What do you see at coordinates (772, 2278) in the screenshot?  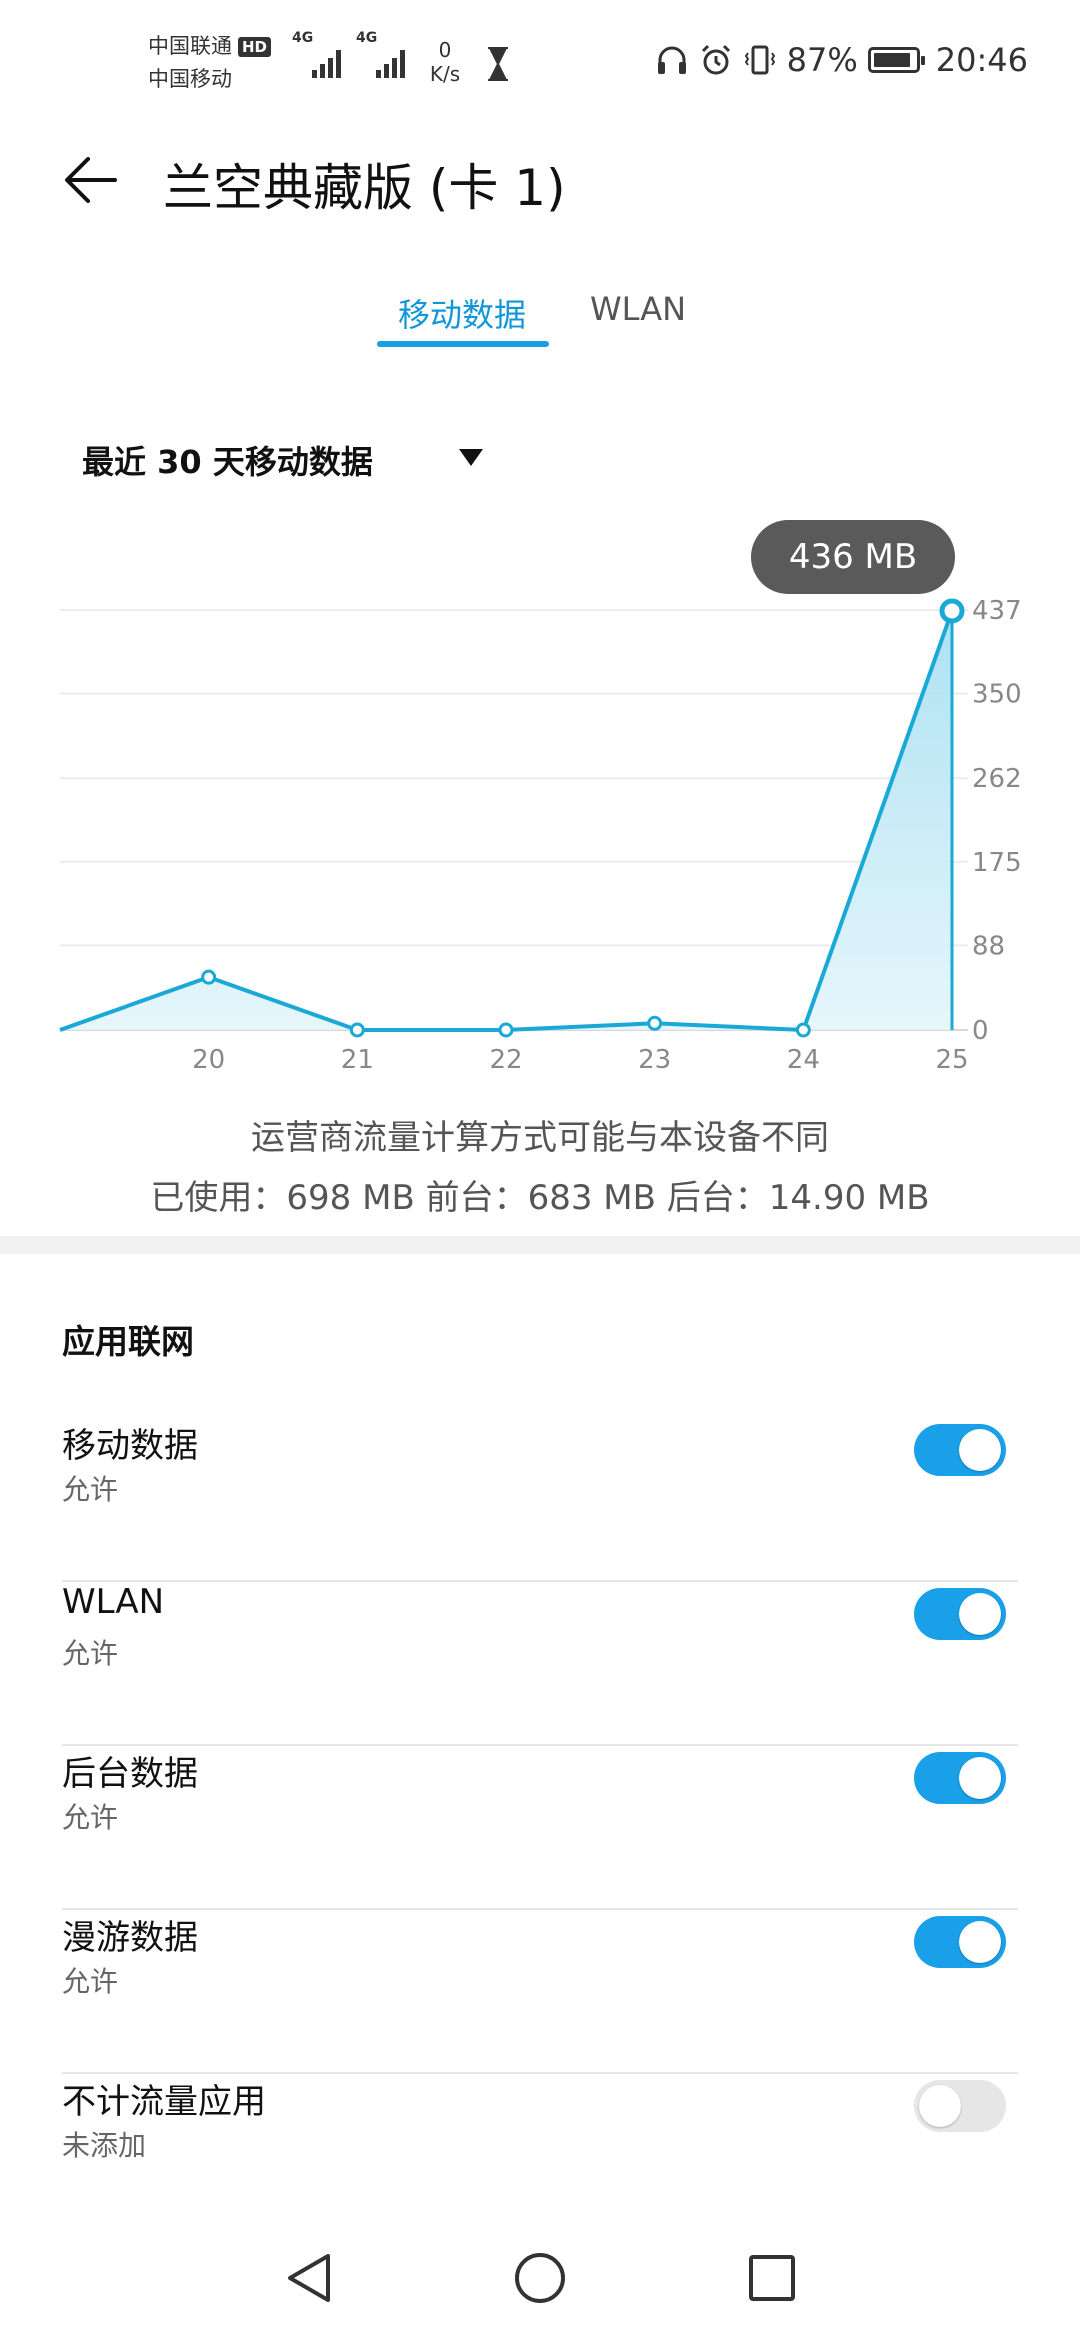 I see `nav-recents-icon` at bounding box center [772, 2278].